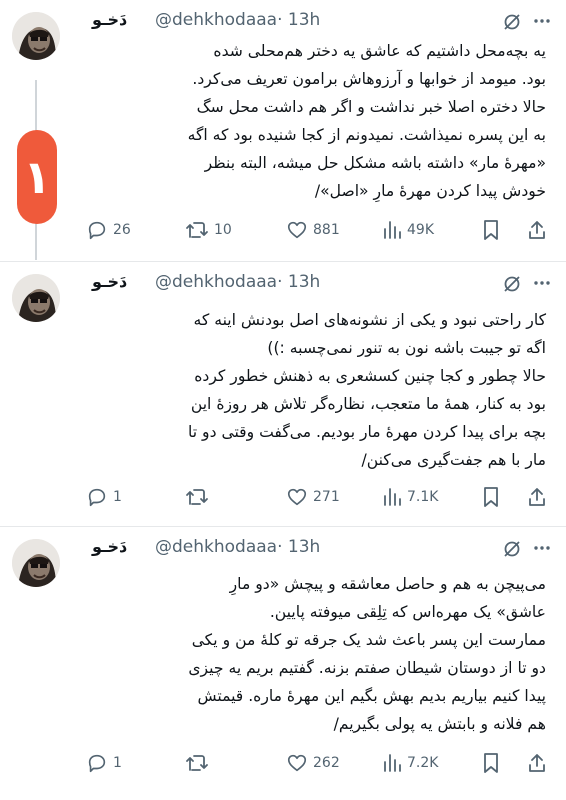 This screenshot has height=800, width=566. Describe the element at coordinates (430, 191) in the screenshot. I see `tweet-text-line: خودش پیدا کردن مهرهٔ مارِ «اصل»/` at that location.